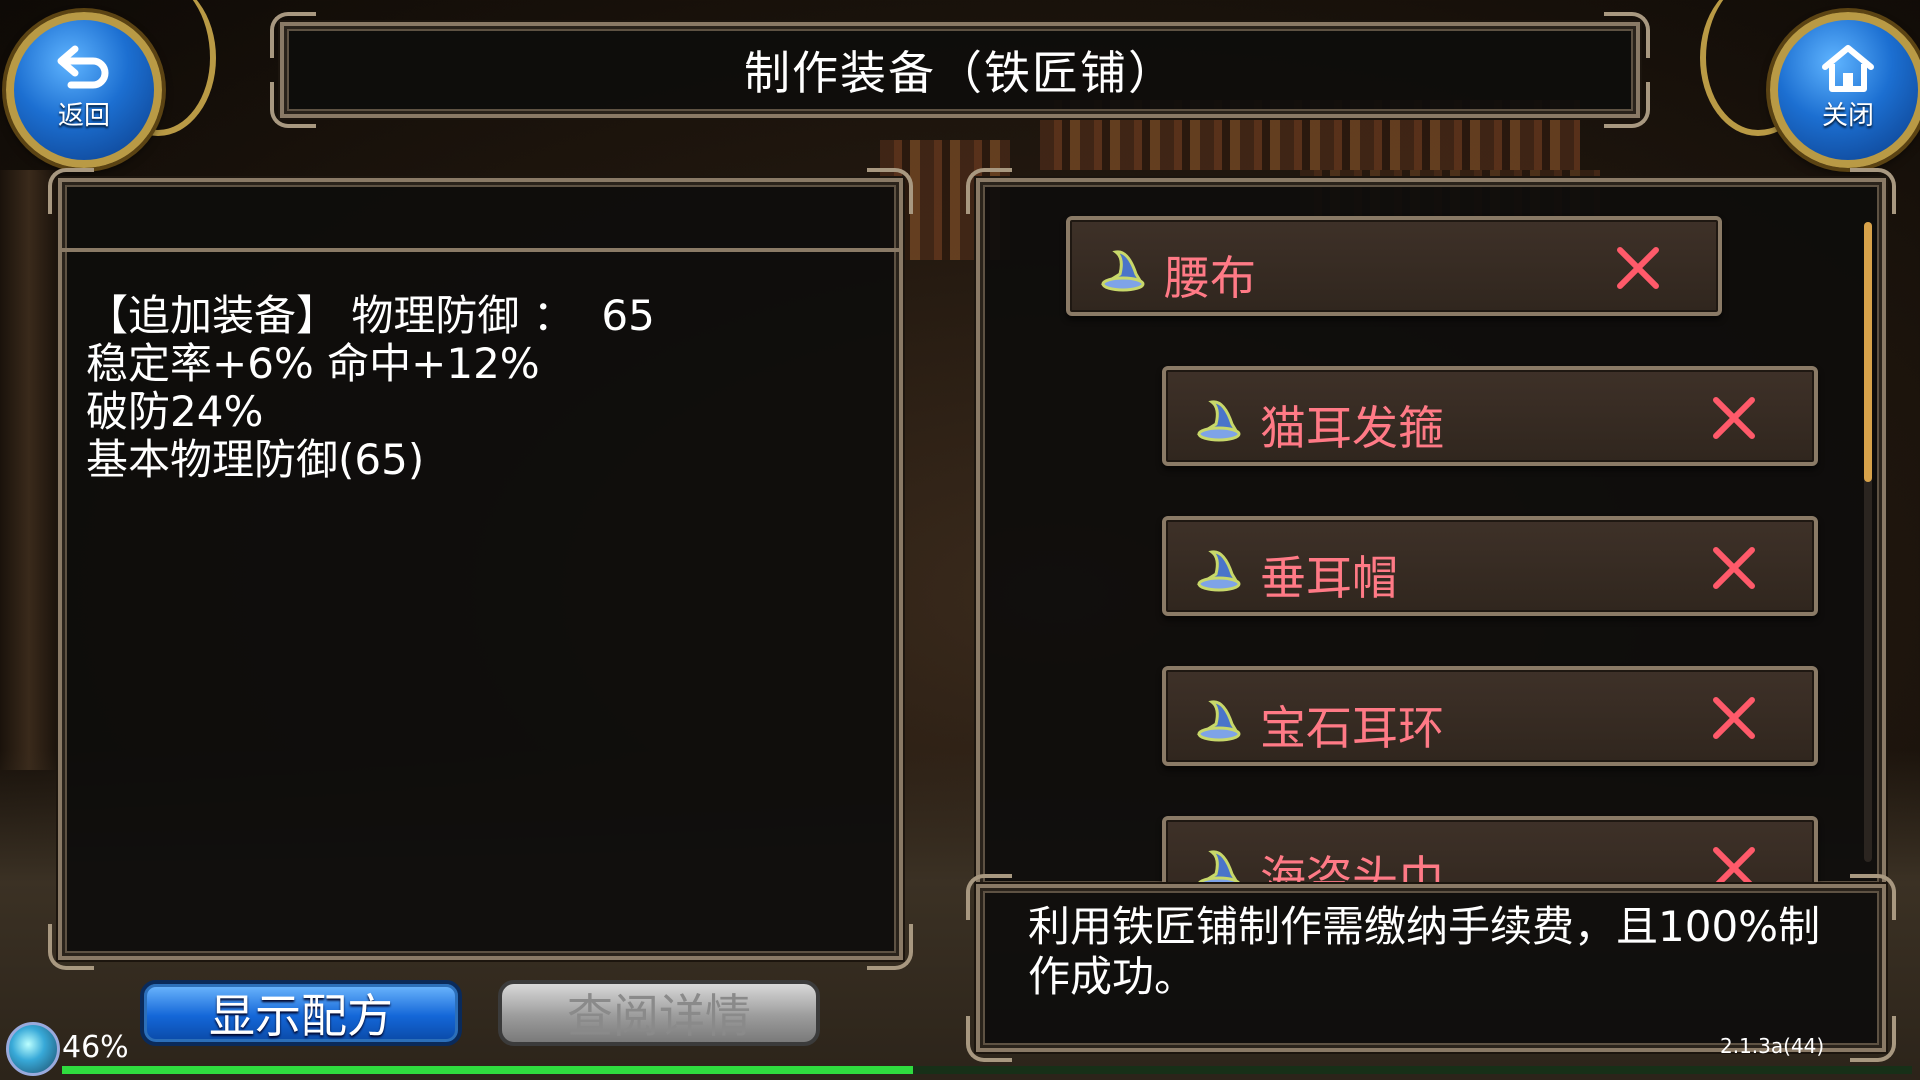 The image size is (1920, 1080). Describe the element at coordinates (1329, 578) in the screenshot. I see `item-name: 垂耳帽` at that location.